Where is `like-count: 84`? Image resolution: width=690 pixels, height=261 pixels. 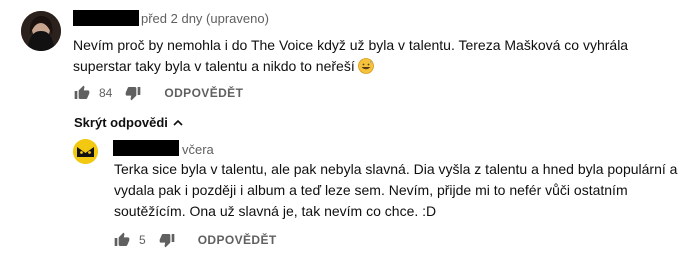
like-count: 84 is located at coordinates (106, 93).